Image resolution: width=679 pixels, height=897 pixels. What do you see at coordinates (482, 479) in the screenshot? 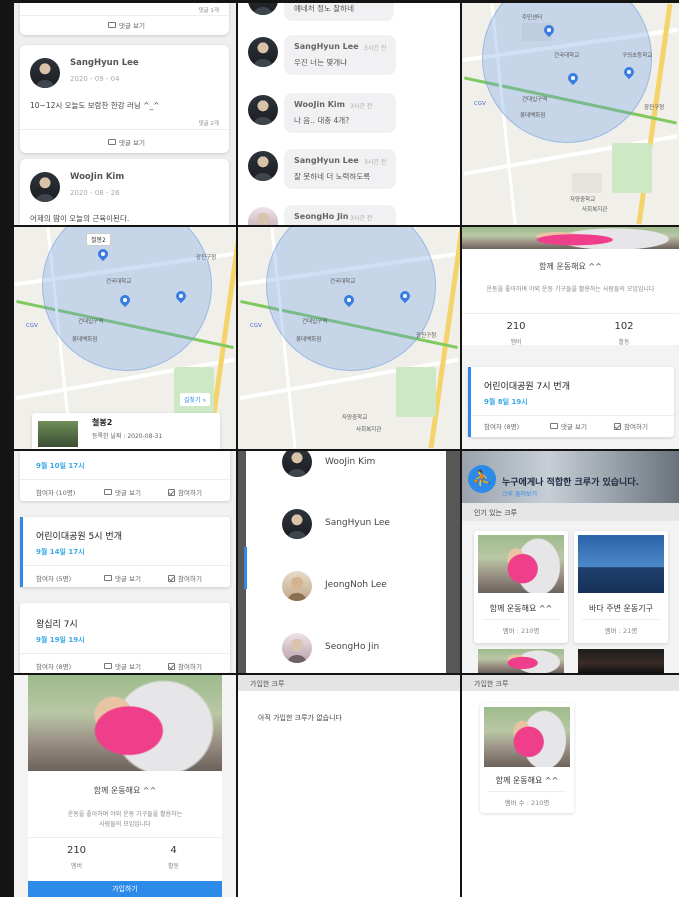
I see `runner-icon: ⛹` at bounding box center [482, 479].